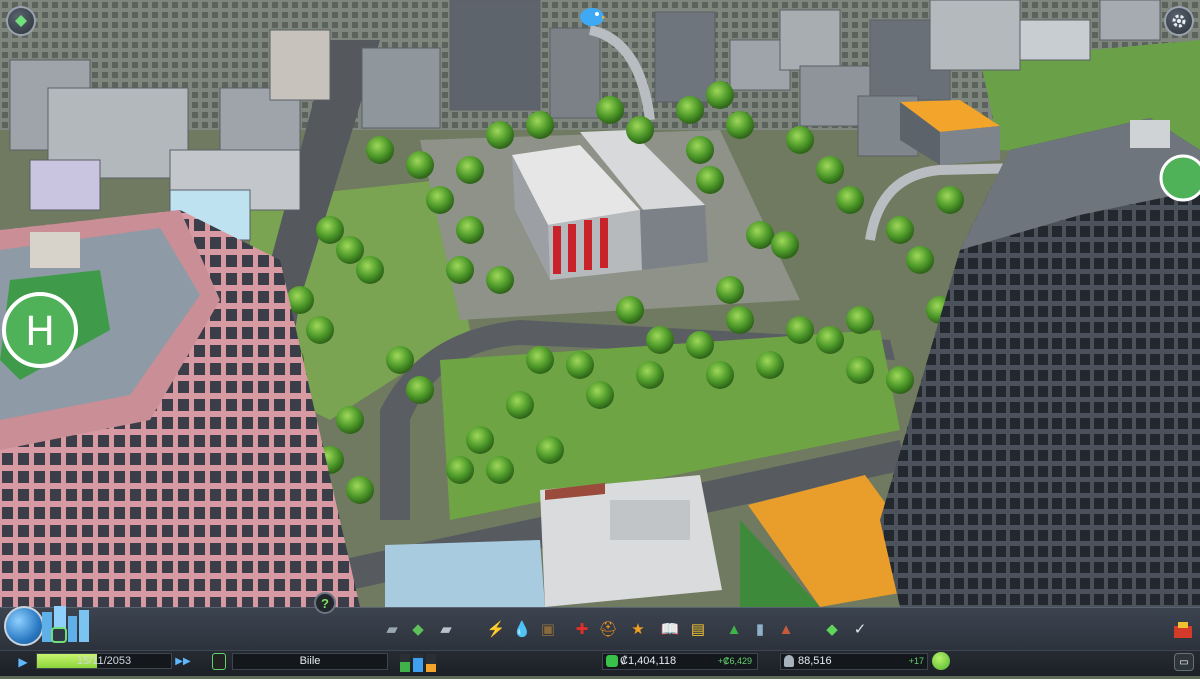 The width and height of the screenshot is (1200, 679). I want to click on water-tool-icon: 💧, so click(522, 630).